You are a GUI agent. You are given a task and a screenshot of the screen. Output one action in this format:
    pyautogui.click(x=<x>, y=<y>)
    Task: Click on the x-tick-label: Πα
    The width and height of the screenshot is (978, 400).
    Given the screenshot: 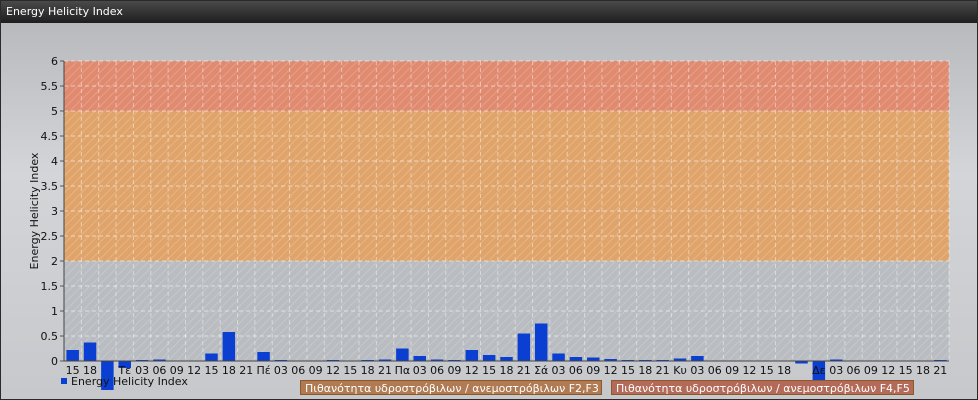 What is the action you would take?
    pyautogui.click(x=403, y=370)
    